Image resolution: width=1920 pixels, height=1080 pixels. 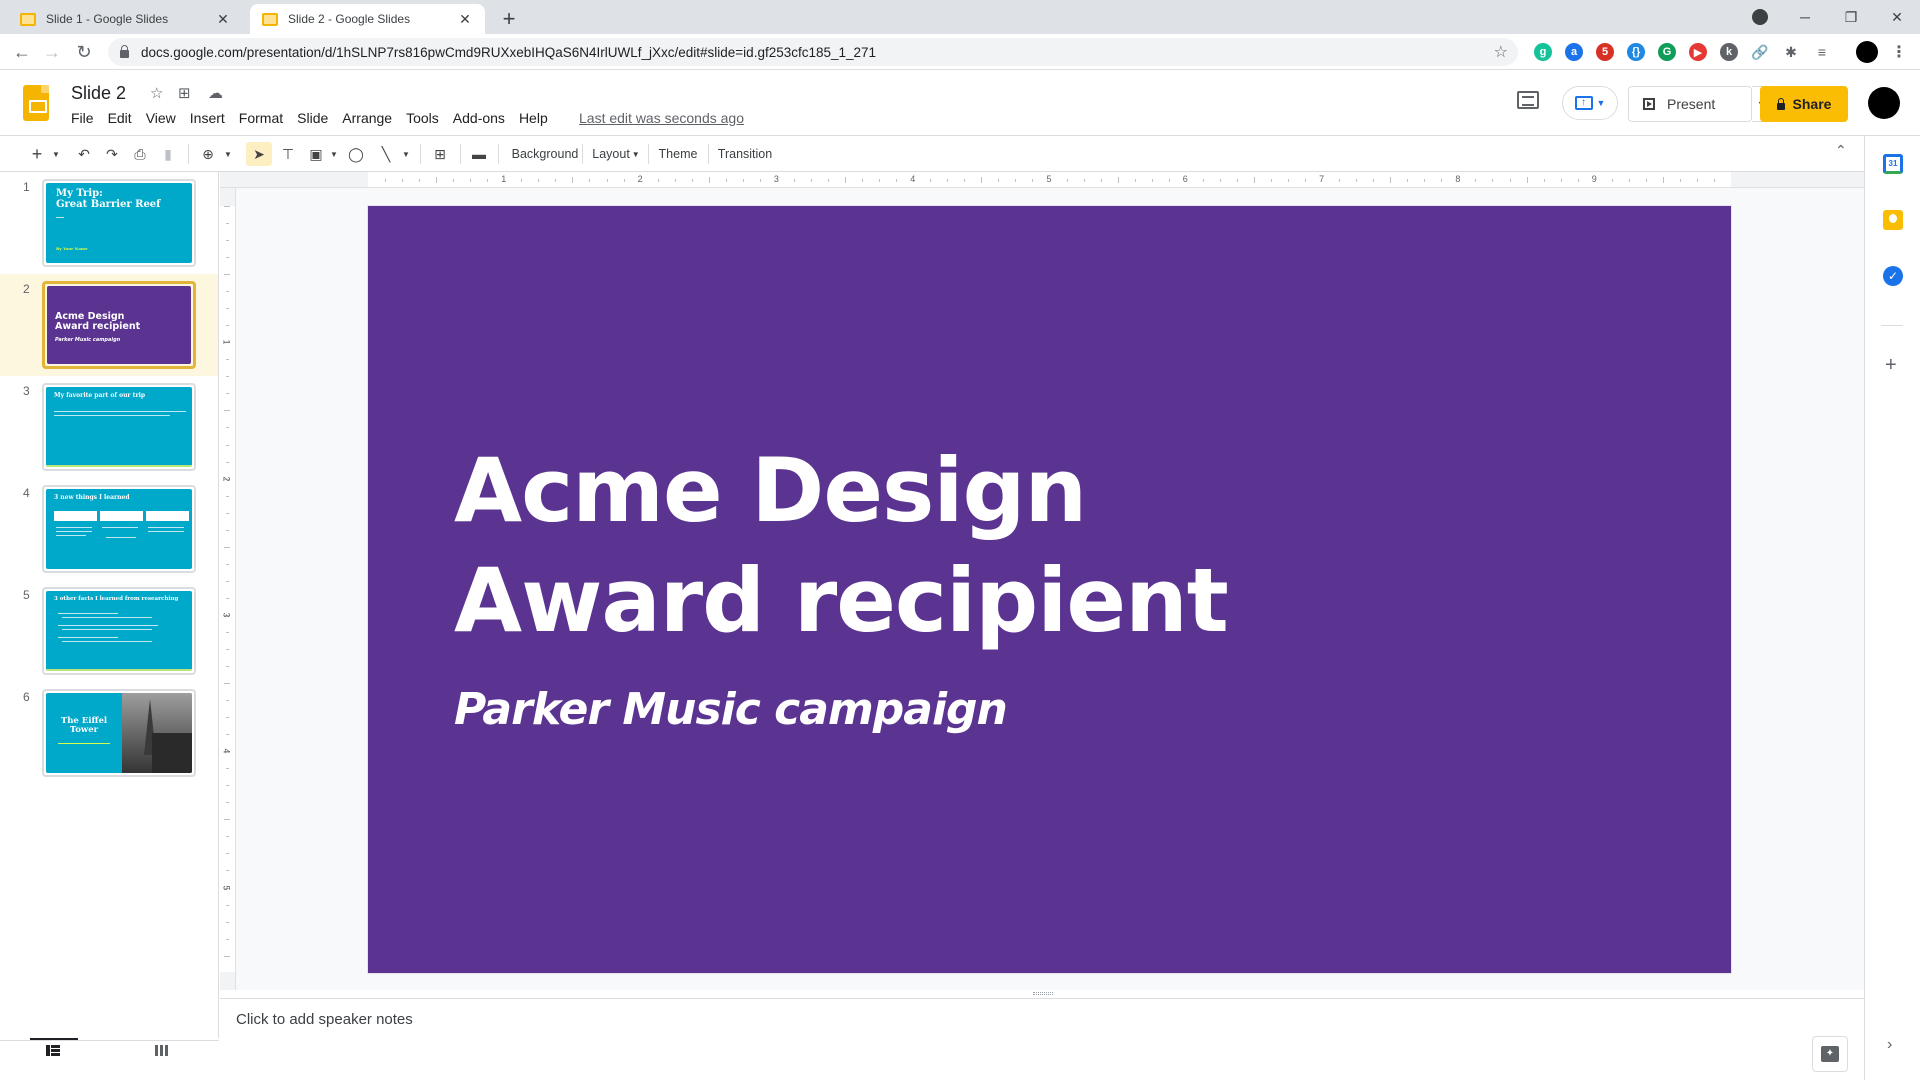 What do you see at coordinates (22, 52) in the screenshot?
I see `back-arrow-icon: ←` at bounding box center [22, 52].